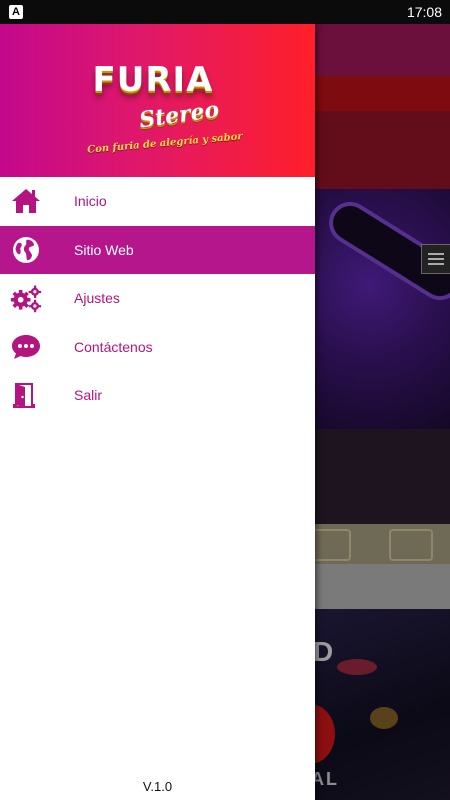 The height and width of the screenshot is (800, 450). I want to click on exit-door-icon, so click(24, 396).